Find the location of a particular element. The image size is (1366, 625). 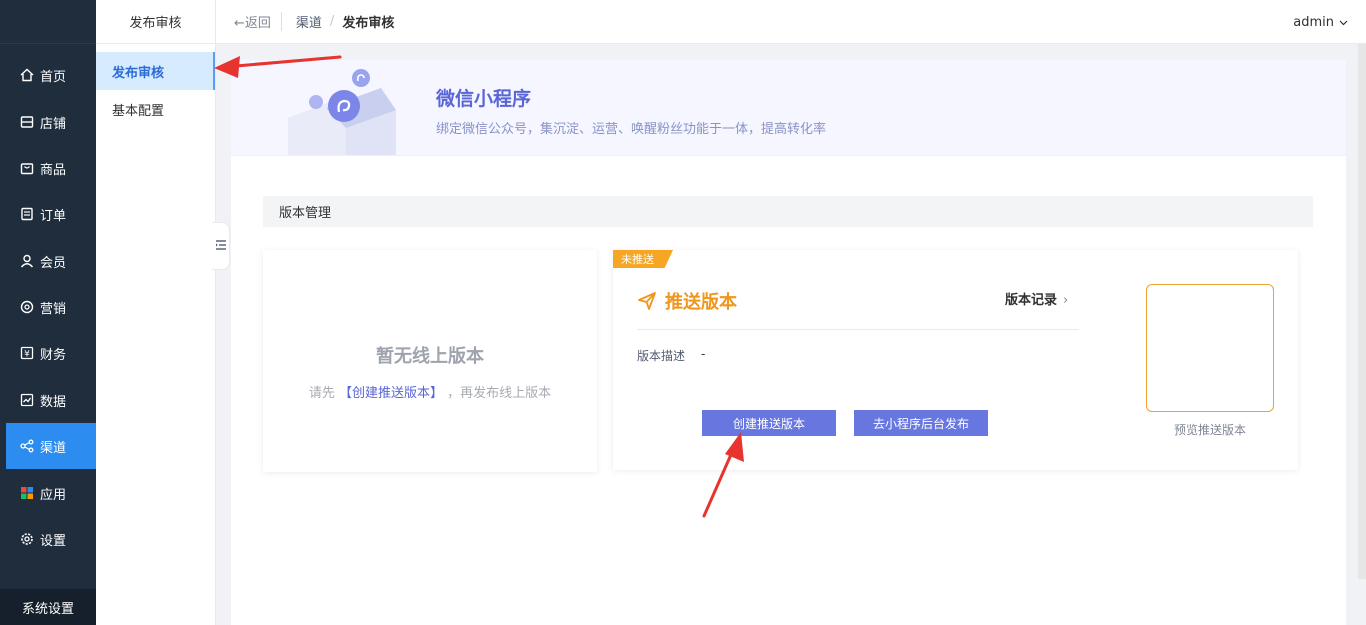

version-record-link: 版本记录 › is located at coordinates (1036, 298).